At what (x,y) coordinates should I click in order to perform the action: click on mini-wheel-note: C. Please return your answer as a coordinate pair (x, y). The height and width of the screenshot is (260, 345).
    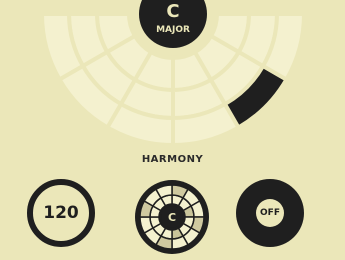
    Looking at the image, I should click on (172, 217).